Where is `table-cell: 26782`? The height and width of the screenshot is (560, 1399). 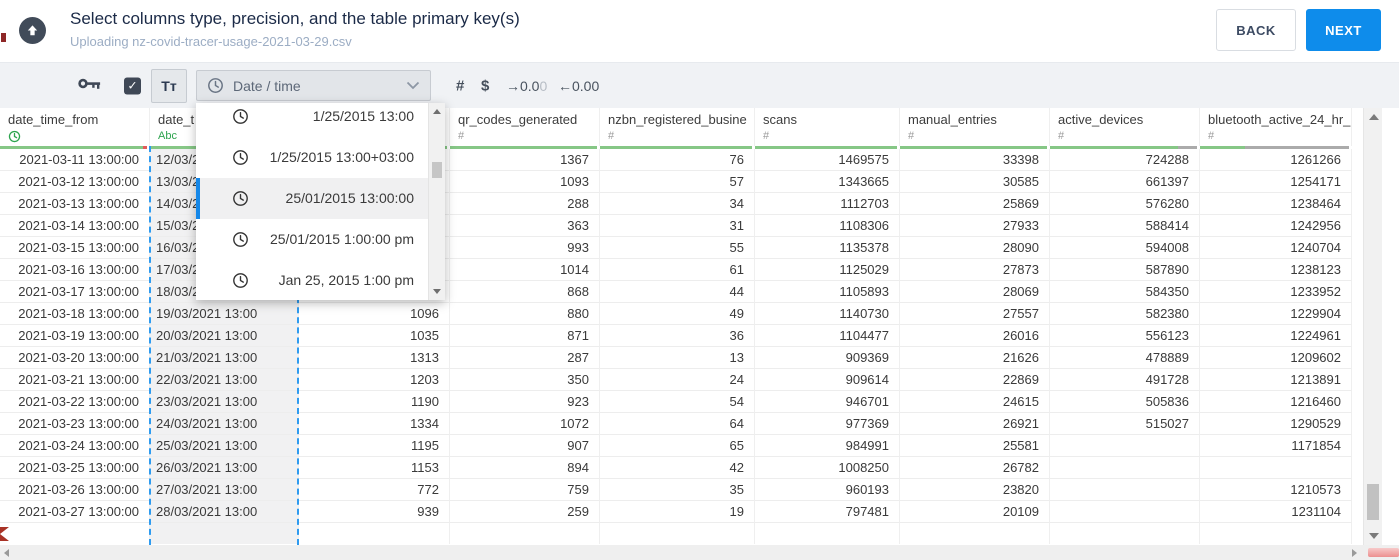
table-cell: 26782 is located at coordinates (975, 468).